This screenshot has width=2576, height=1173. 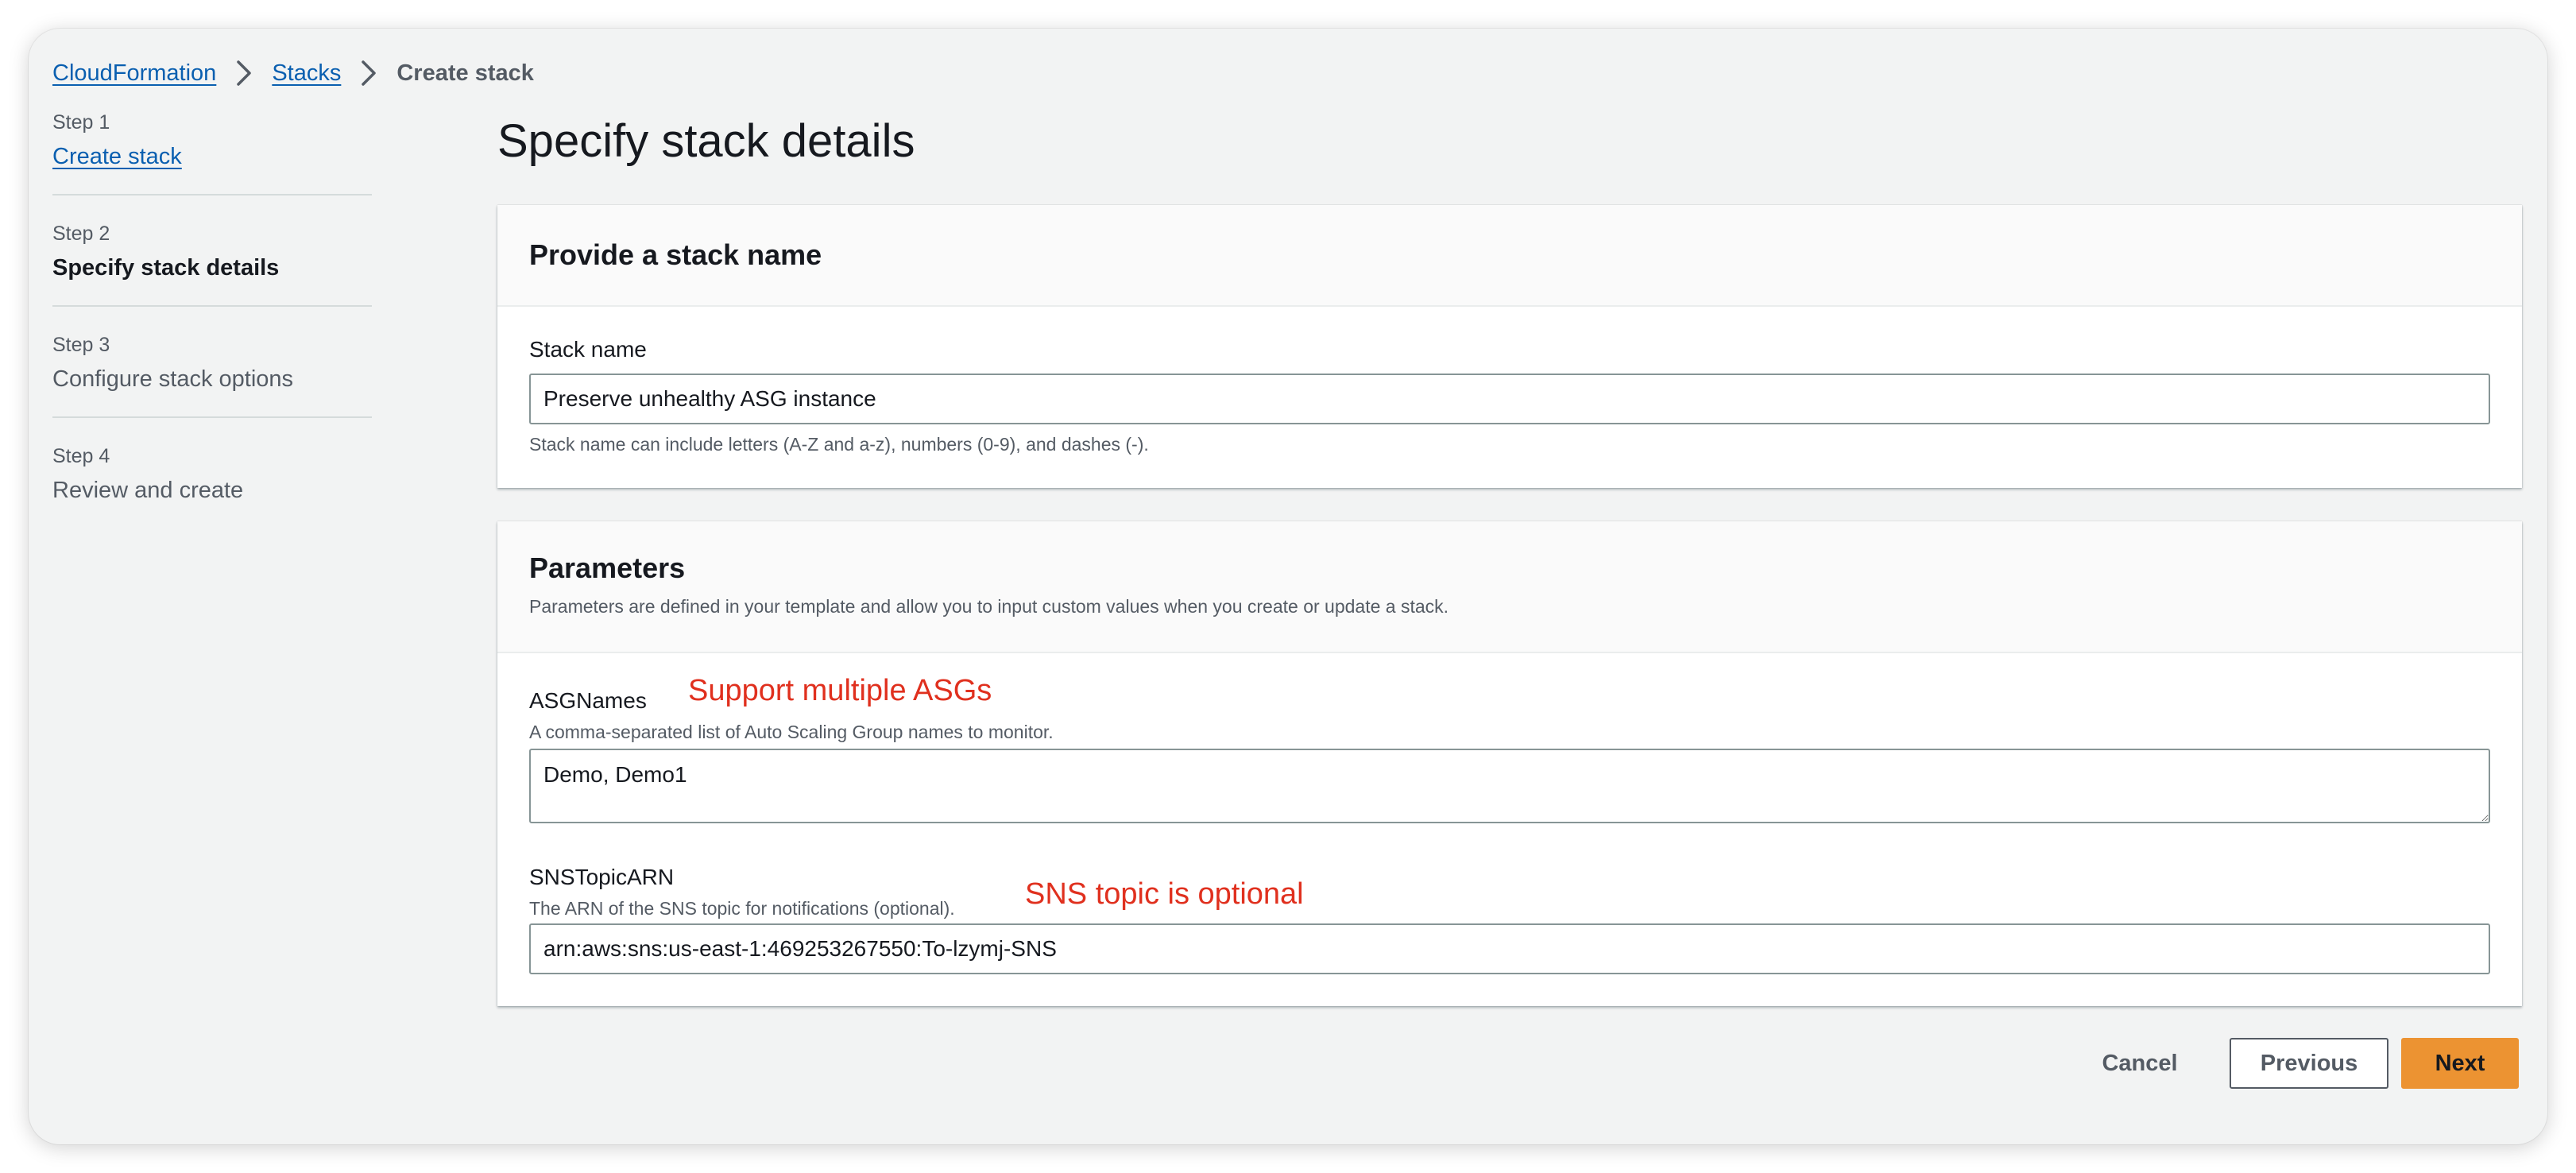 What do you see at coordinates (166, 268) in the screenshot?
I see `step-2-label-current: Specify stack details` at bounding box center [166, 268].